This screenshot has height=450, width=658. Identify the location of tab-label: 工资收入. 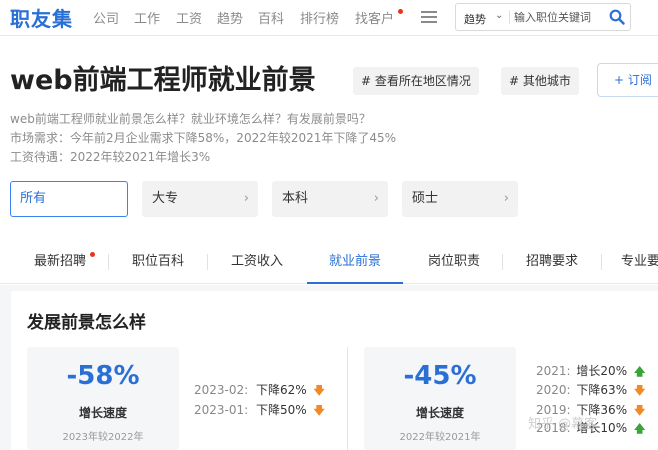
(256, 261).